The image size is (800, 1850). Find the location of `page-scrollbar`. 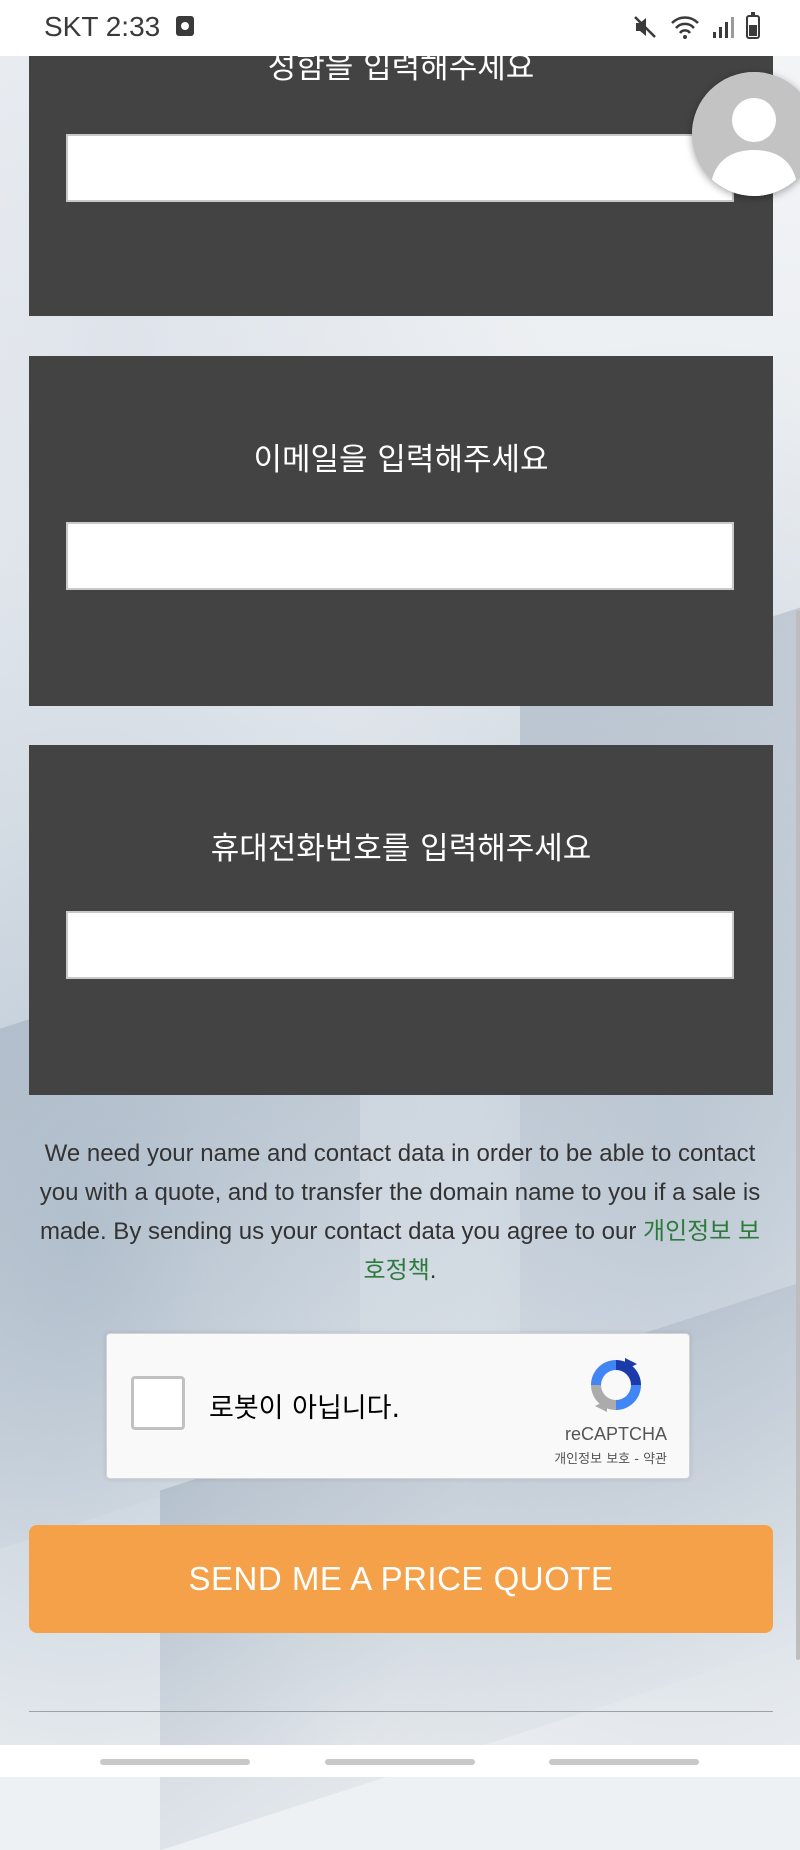

page-scrollbar is located at coordinates (798, 1135).